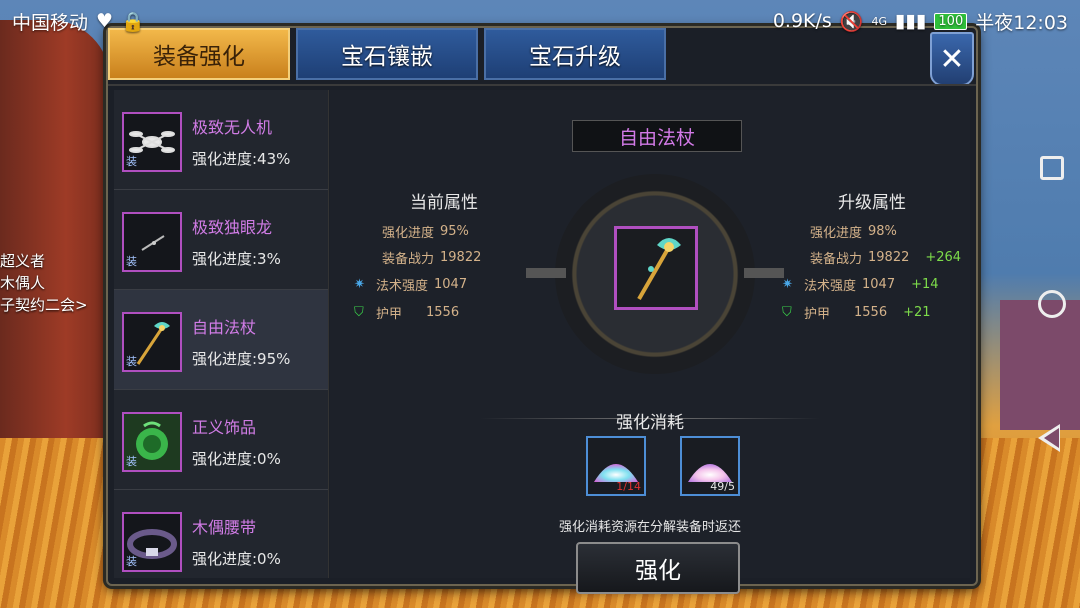  I want to click on upgrade-attr-heading: 升级属性, so click(872, 203).